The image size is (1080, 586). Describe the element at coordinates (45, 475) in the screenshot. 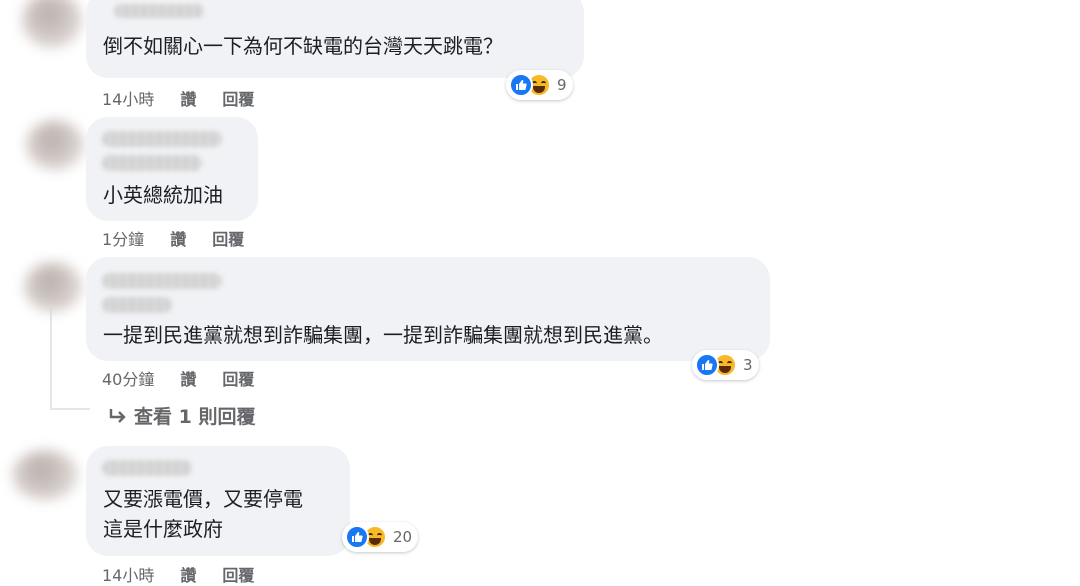

I see `avatar` at that location.